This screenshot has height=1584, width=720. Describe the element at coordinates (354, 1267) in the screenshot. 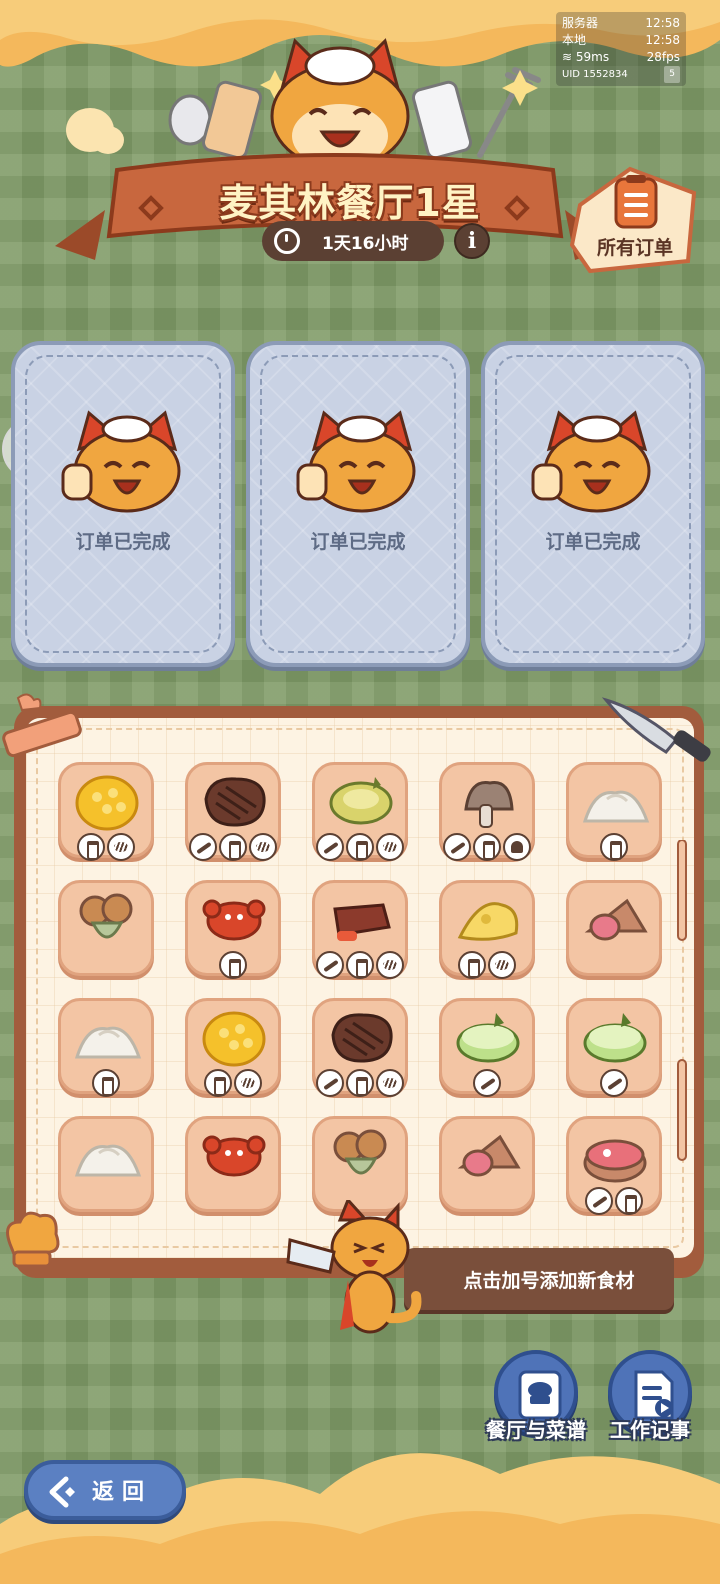

I see `megaphone-fox-mascot` at that location.